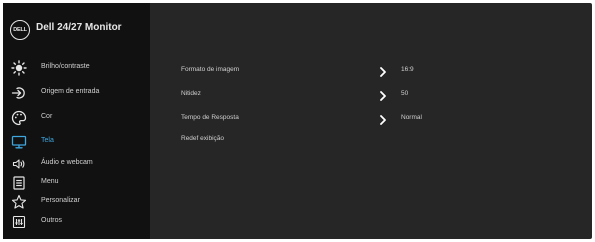 The width and height of the screenshot is (595, 242). Describe the element at coordinates (19, 202) in the screenshot. I see `star-icon` at that location.